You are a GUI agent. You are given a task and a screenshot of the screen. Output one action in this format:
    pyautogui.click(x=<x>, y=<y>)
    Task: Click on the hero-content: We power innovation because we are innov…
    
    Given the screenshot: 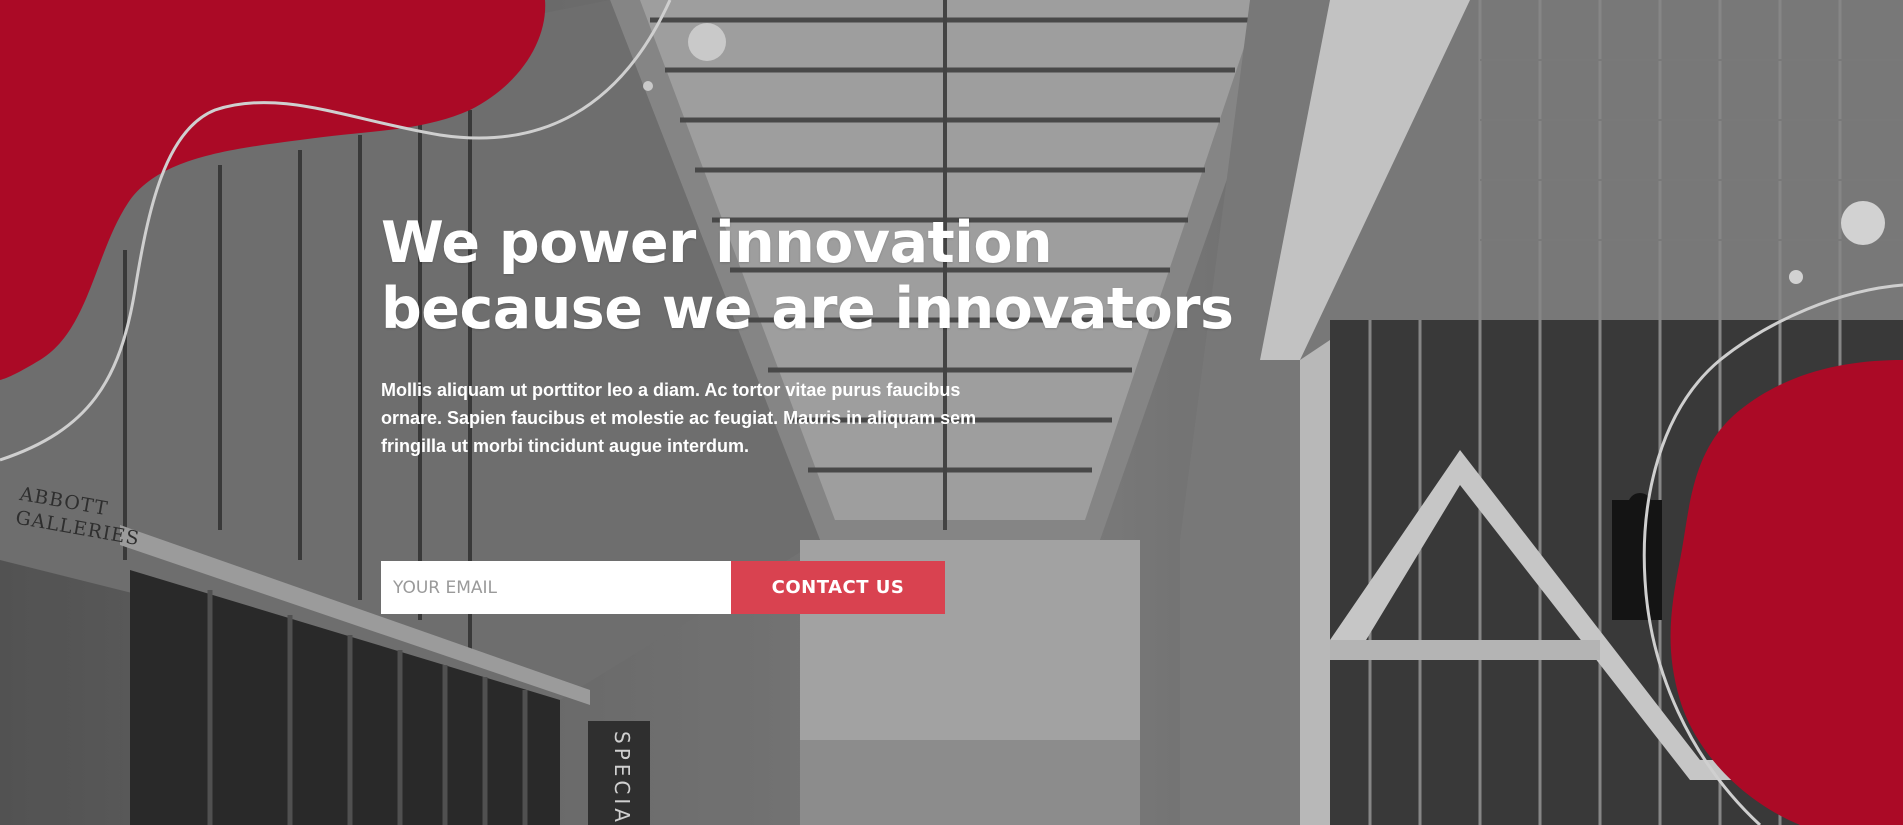 What is the action you would take?
    pyautogui.click(x=831, y=335)
    